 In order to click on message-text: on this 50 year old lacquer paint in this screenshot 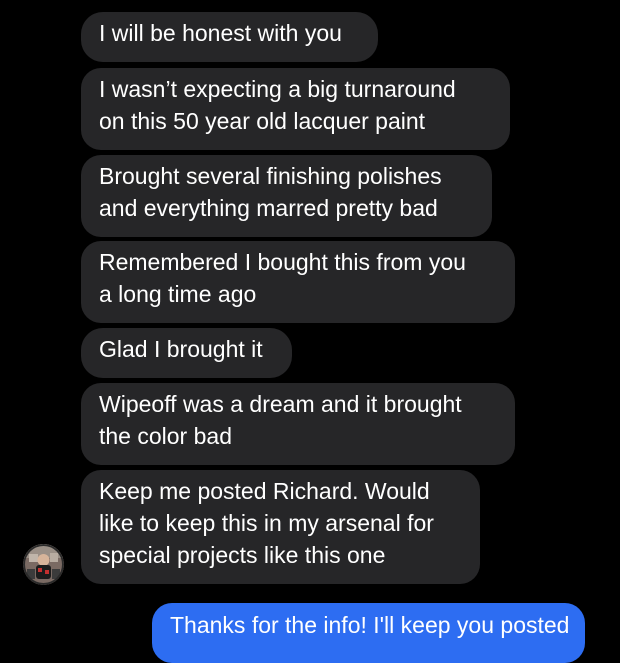, I will do `click(262, 121)`.